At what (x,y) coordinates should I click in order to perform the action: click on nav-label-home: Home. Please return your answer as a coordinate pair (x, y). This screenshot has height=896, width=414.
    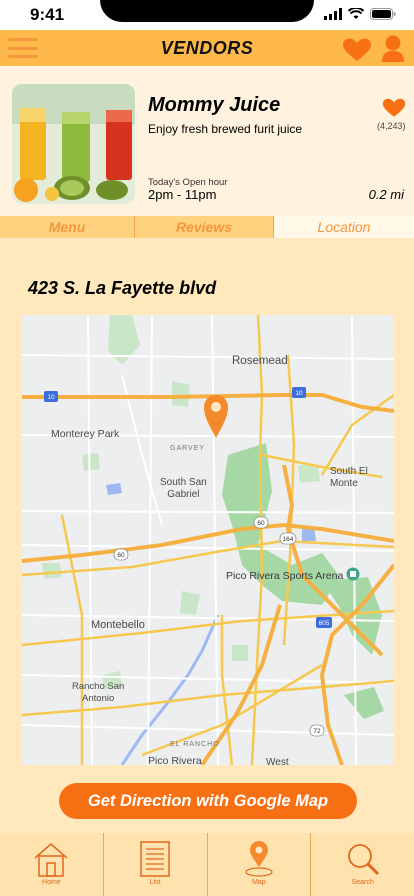
    Looking at the image, I should click on (51, 882).